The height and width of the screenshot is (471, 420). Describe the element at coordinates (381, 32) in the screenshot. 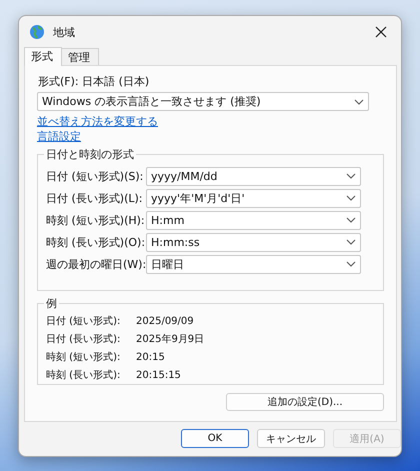

I see `close-icon` at that location.